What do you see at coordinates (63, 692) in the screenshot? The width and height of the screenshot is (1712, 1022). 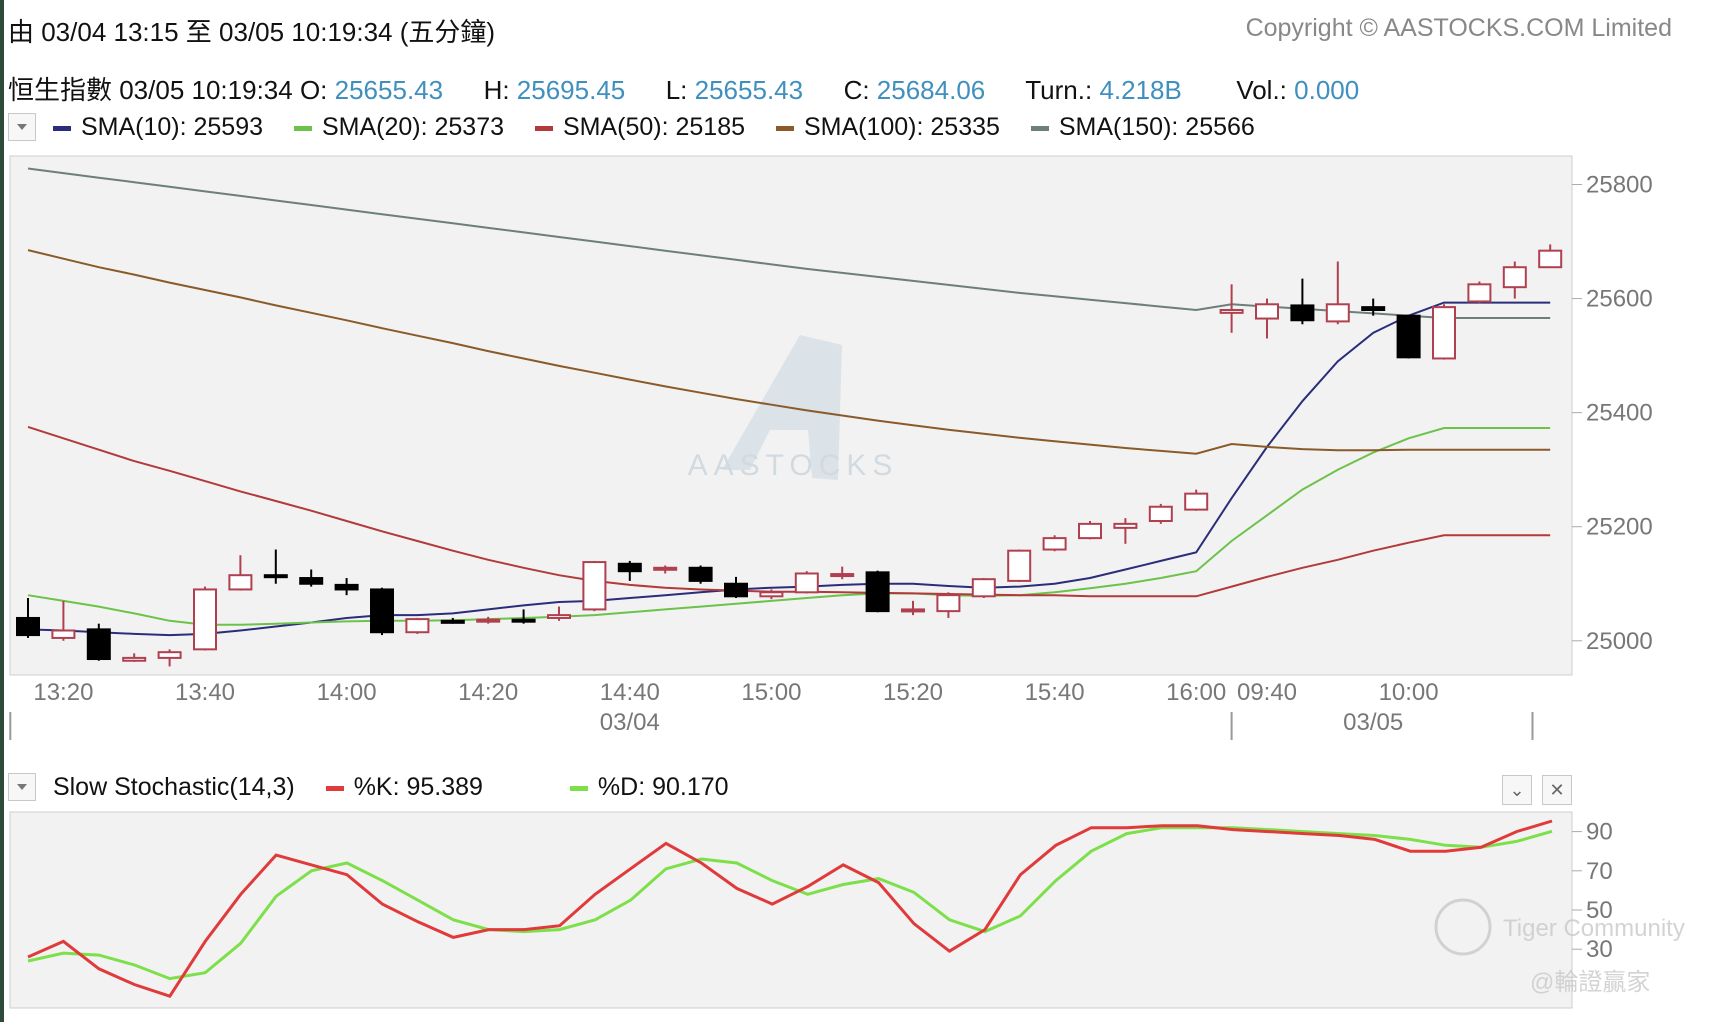 I see `time-tick-label: 13:20` at bounding box center [63, 692].